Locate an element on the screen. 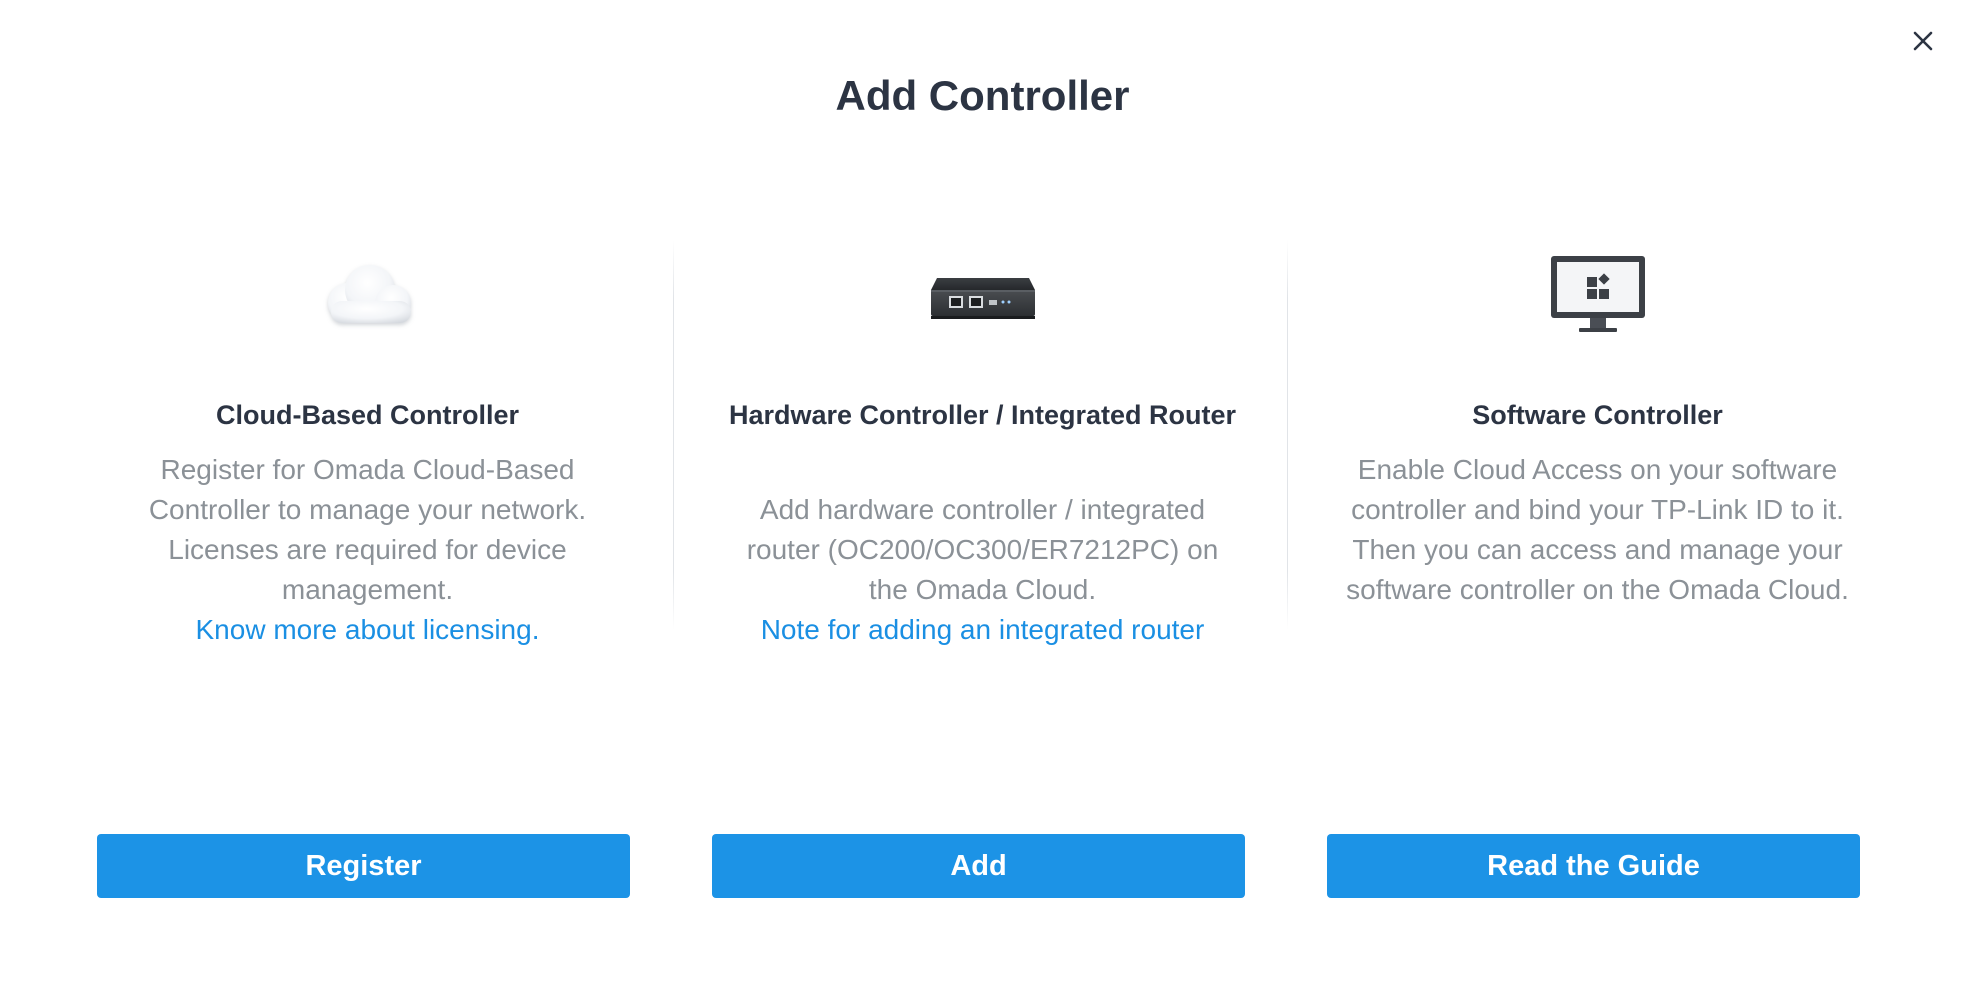 The image size is (1965, 997). monitor-icon is located at coordinates (1597, 294).